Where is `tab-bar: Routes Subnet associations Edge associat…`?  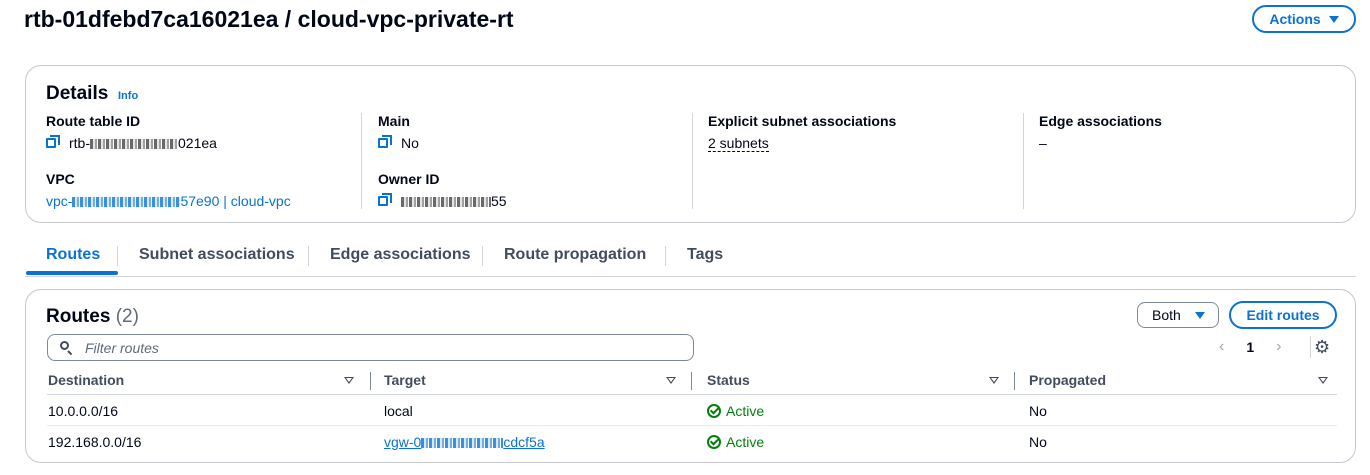 tab-bar: Routes Subnet associations Edge associat… is located at coordinates (690, 259).